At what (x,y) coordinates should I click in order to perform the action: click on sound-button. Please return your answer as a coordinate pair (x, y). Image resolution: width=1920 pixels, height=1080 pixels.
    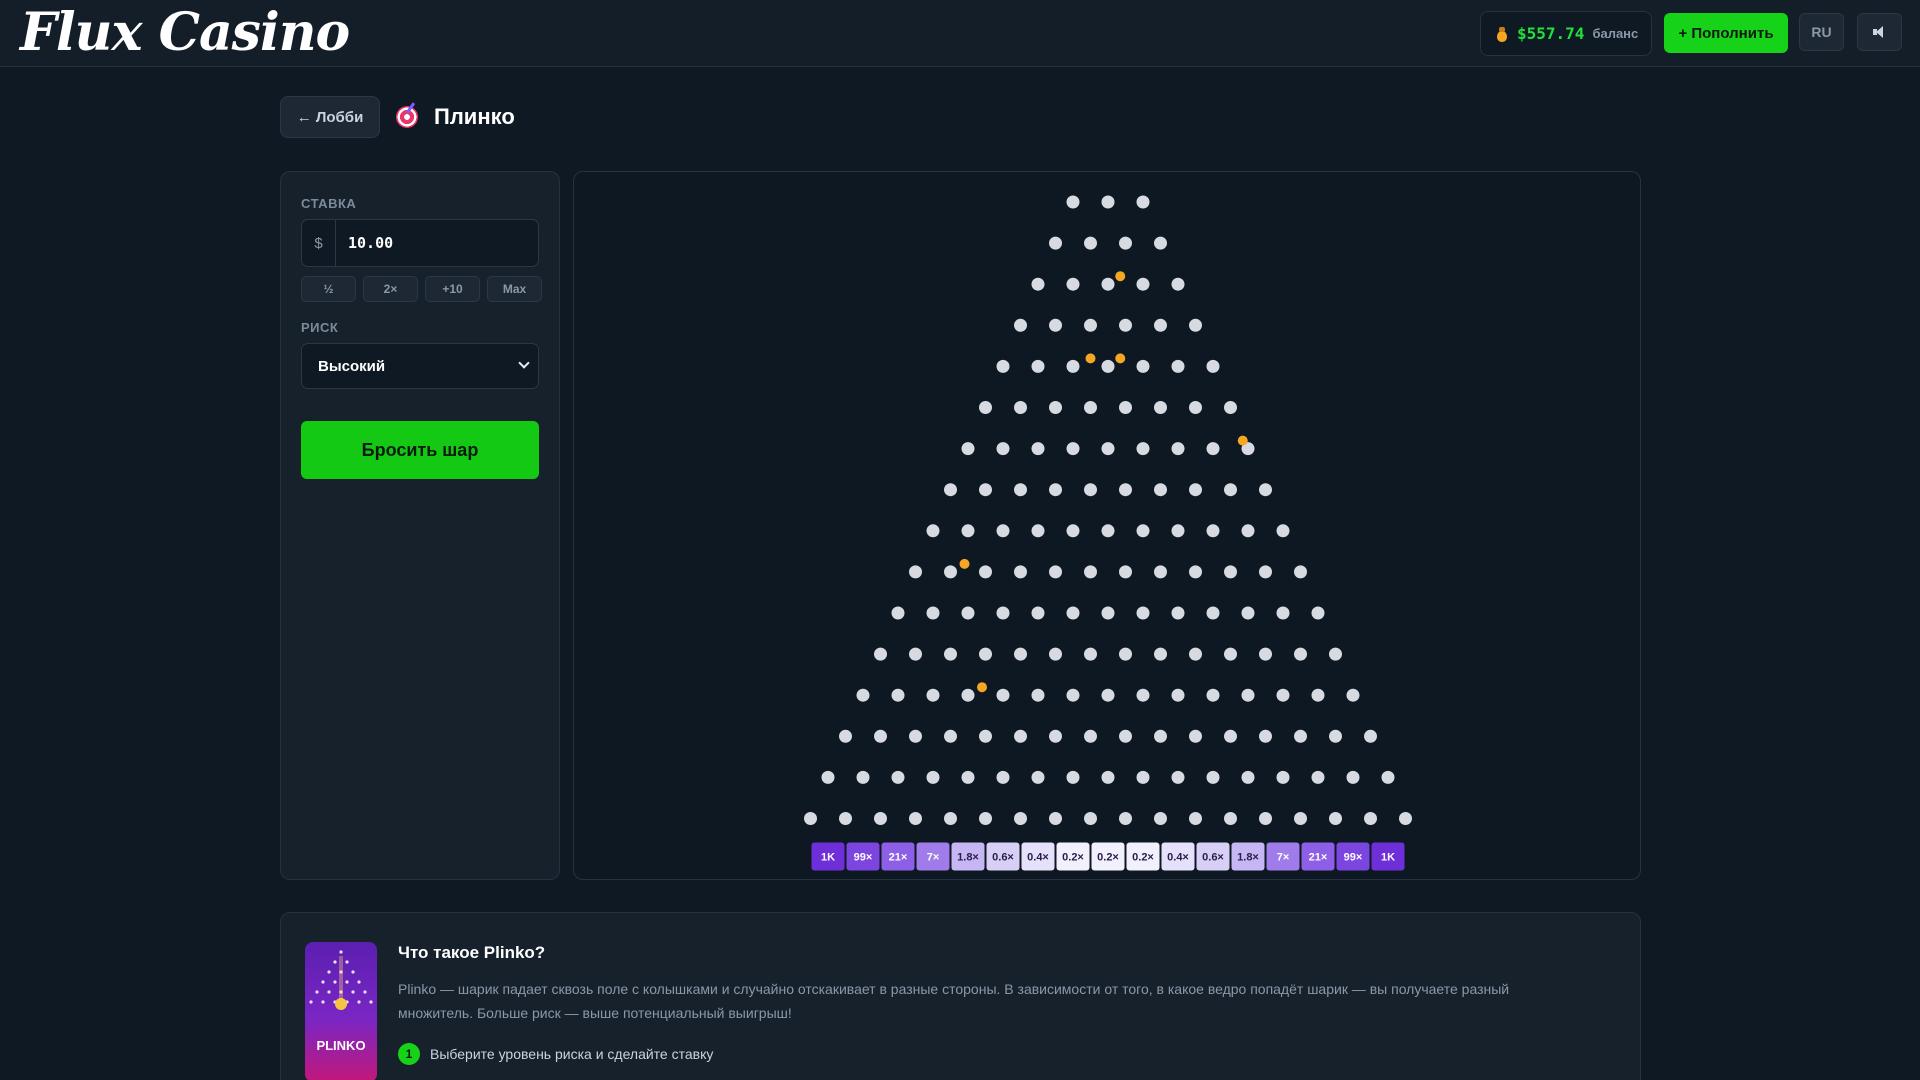
    Looking at the image, I should click on (1879, 32).